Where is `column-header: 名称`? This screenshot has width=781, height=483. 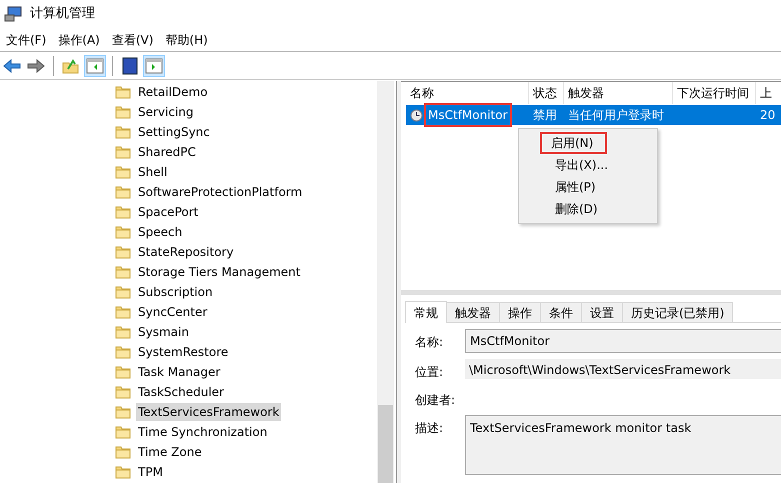
column-header: 名称 is located at coordinates (467, 93).